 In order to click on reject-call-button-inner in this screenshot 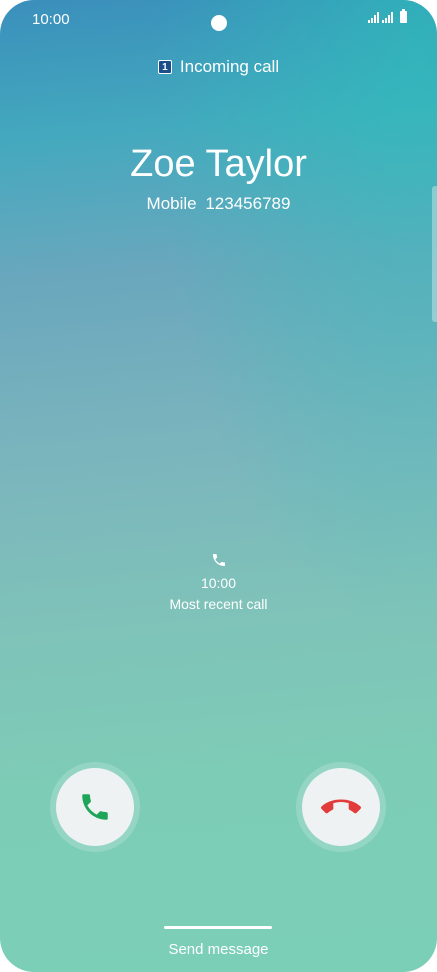, I will do `click(341, 807)`.